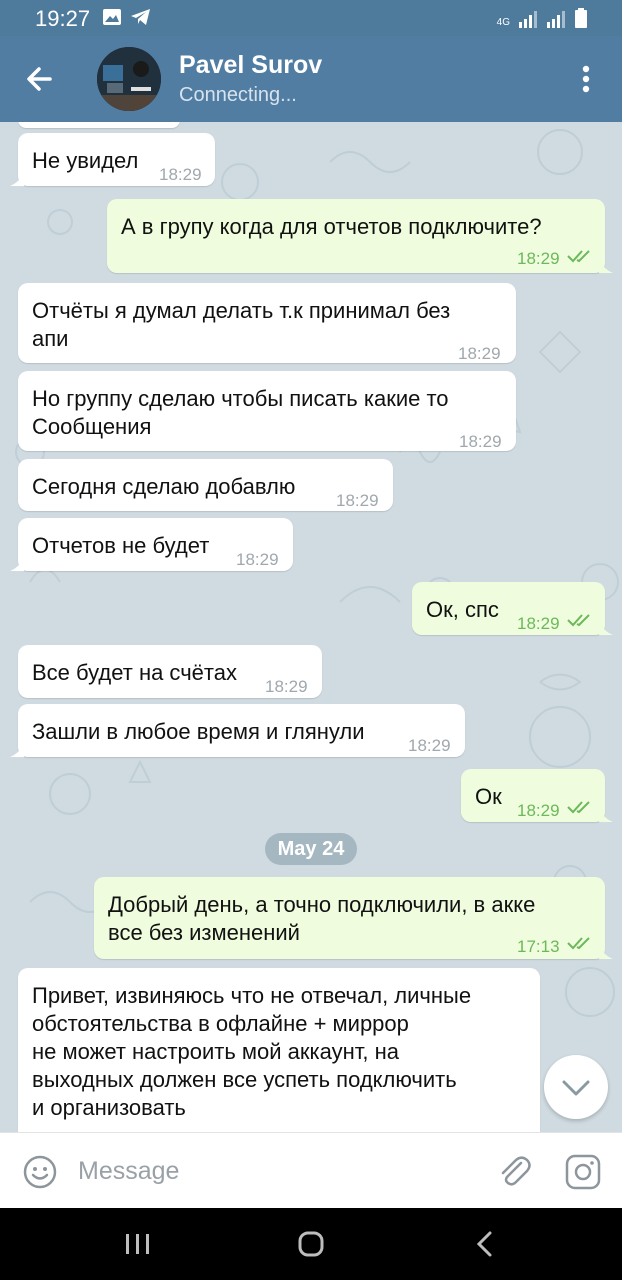 This screenshot has height=1280, width=622. I want to click on avatar, so click(129, 79).